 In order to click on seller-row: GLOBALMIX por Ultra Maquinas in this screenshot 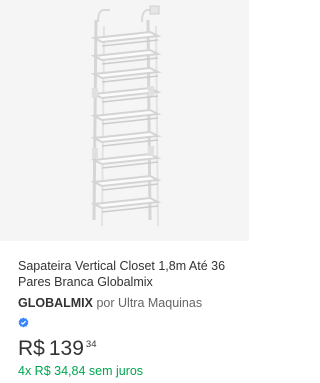, I will do `click(129, 303)`.